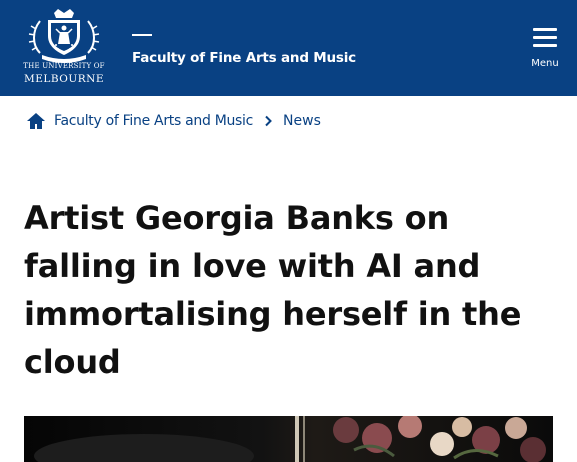 Image resolution: width=577 pixels, height=462 pixels. What do you see at coordinates (63, 79) in the screenshot?
I see `logo-text-line2: MELBOURNE` at bounding box center [63, 79].